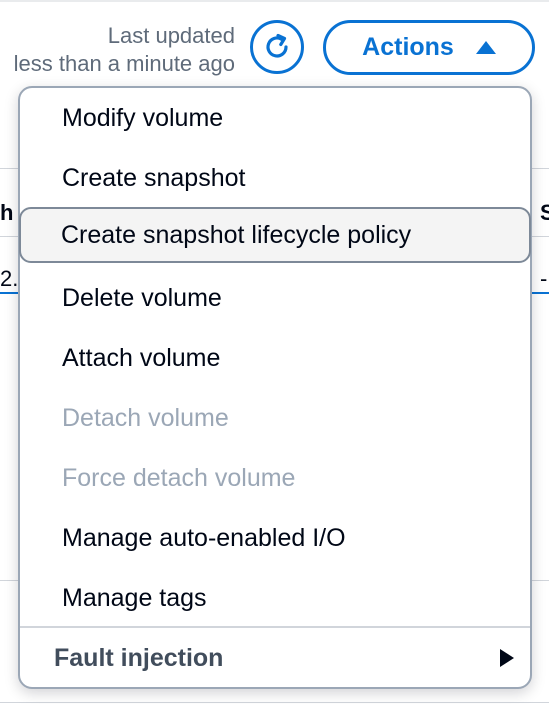 The image size is (549, 704). Describe the element at coordinates (236, 234) in the screenshot. I see `menu-item-label: Create snapshot lifecycle policy` at that location.